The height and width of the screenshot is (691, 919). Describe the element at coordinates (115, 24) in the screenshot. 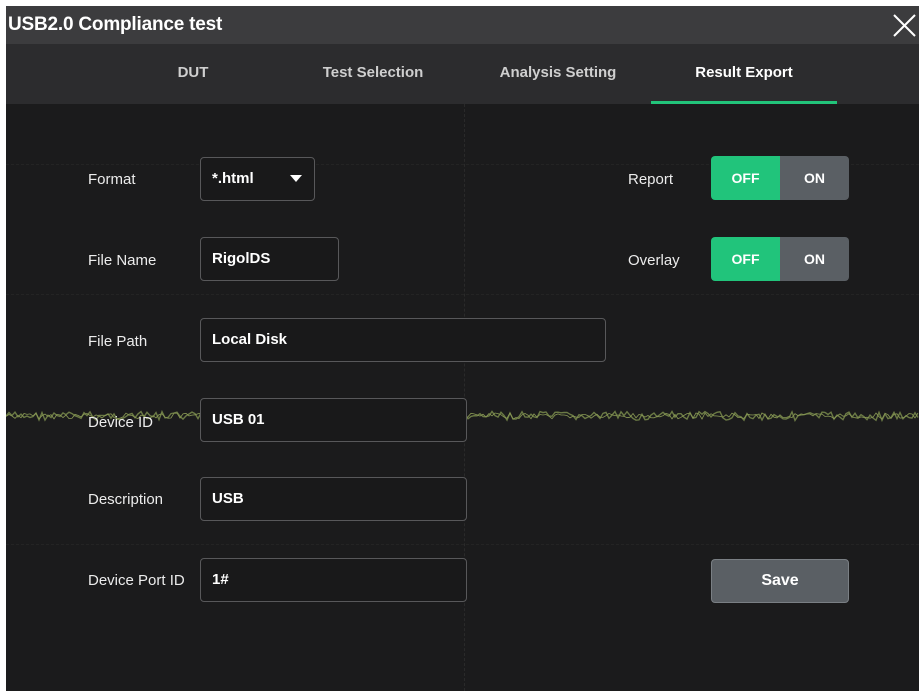

I see `window-title: USB2.0 Compliance test` at that location.